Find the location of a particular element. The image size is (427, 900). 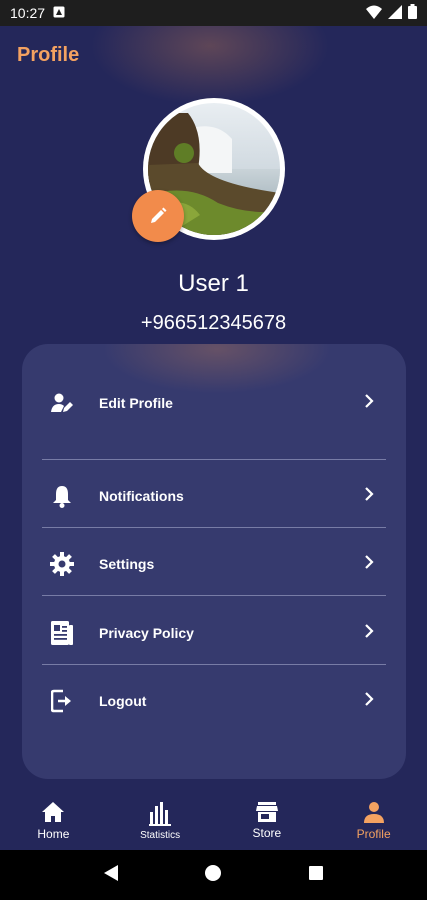

user-phone: +966512345678 is located at coordinates (213, 323).